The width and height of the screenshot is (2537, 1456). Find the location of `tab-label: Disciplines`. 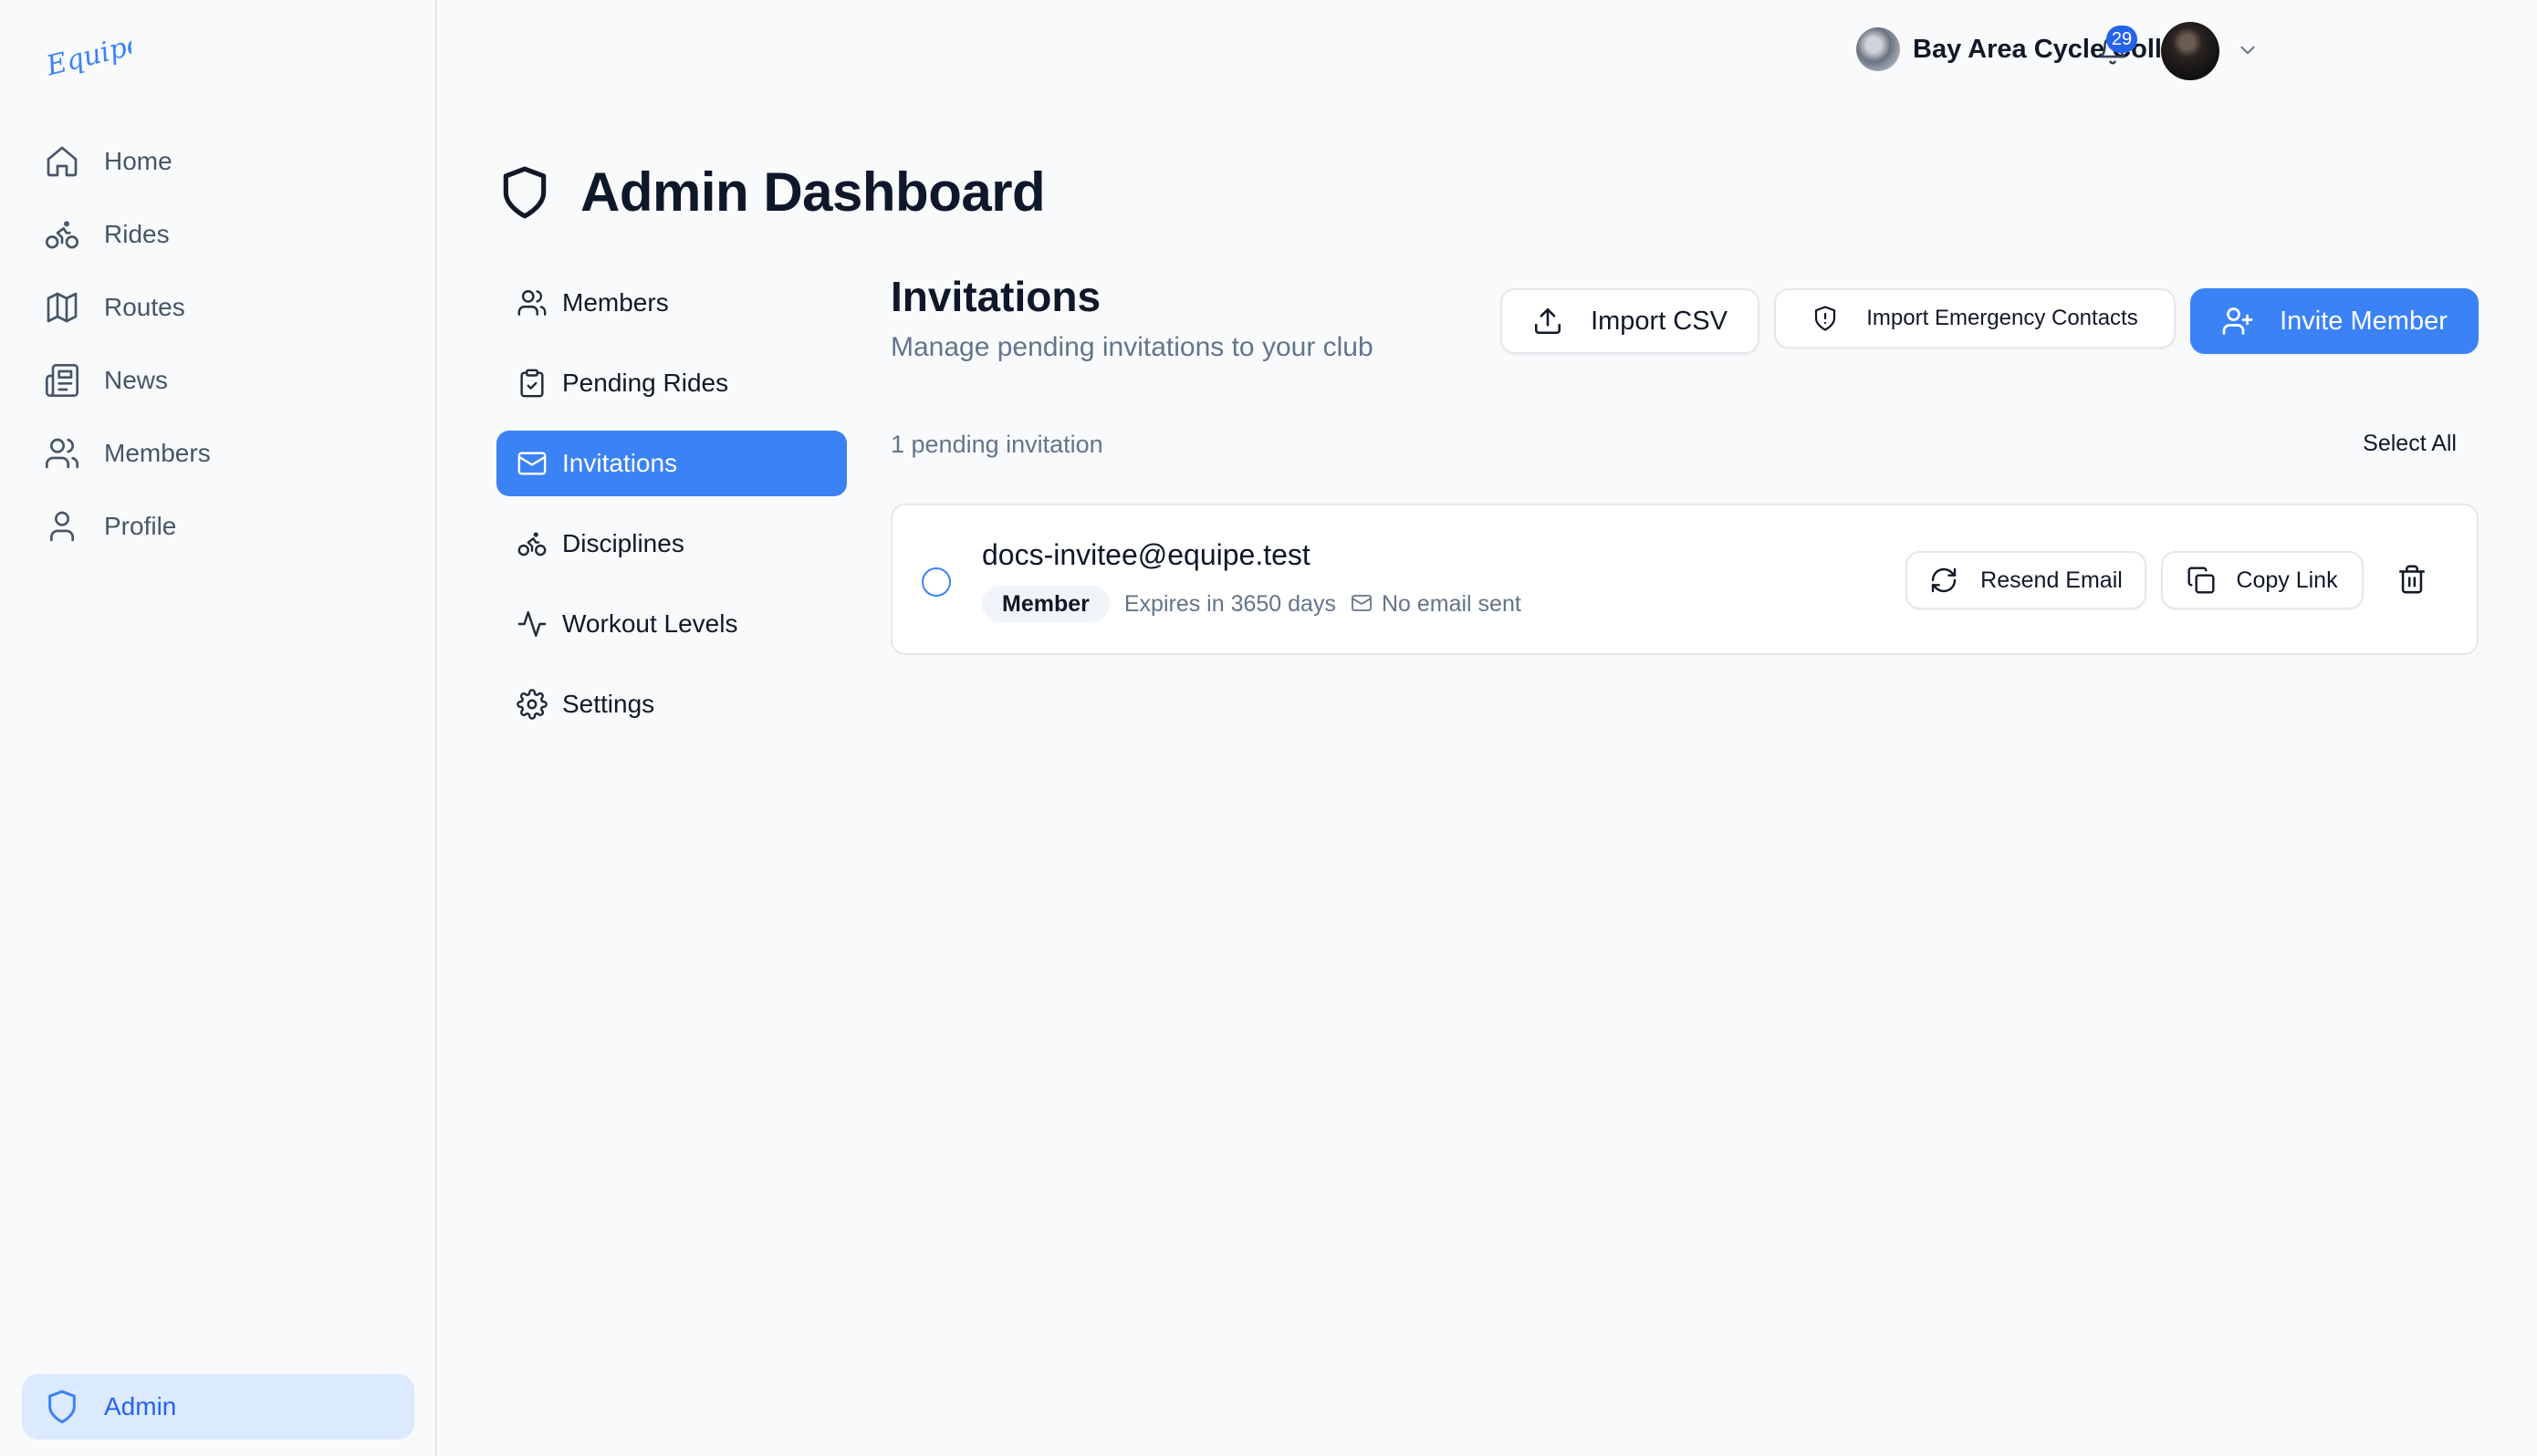

tab-label: Disciplines is located at coordinates (623, 543).